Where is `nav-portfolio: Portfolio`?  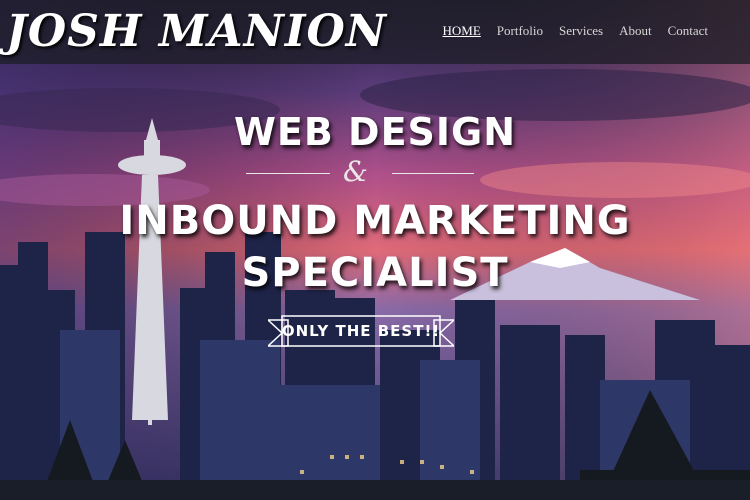
nav-portfolio: Portfolio is located at coordinates (520, 31).